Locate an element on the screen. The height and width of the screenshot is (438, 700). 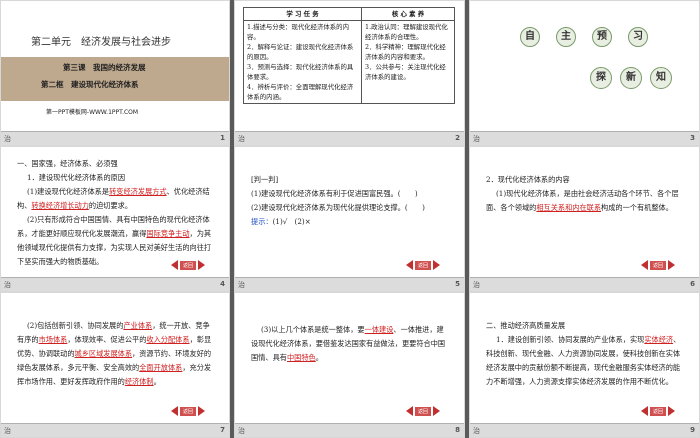
key-term: 转变经济发展方式 is located at coordinates (138, 191).